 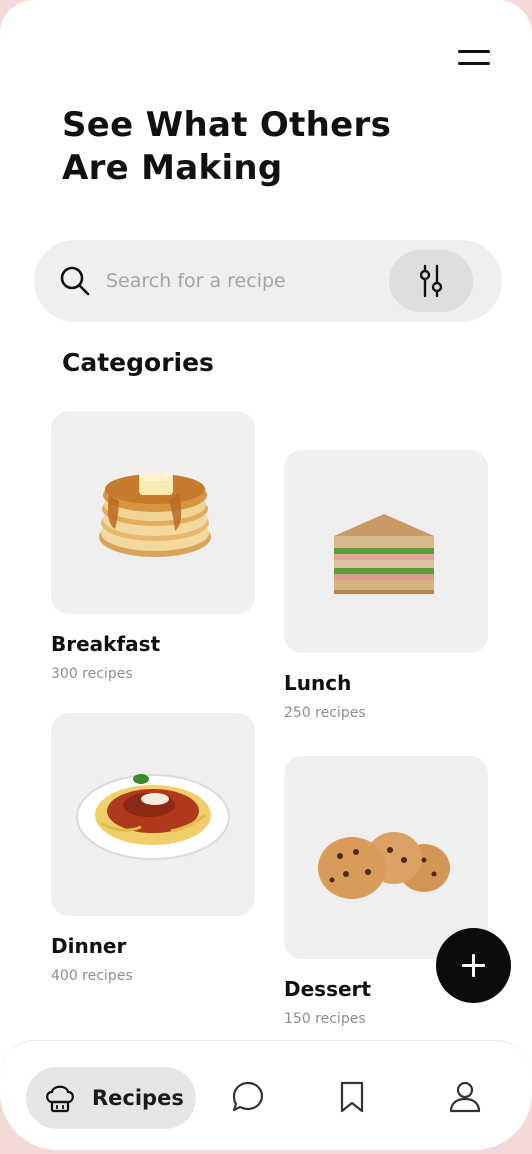 What do you see at coordinates (325, 1019) in the screenshot?
I see `category-count: 150 recipes` at bounding box center [325, 1019].